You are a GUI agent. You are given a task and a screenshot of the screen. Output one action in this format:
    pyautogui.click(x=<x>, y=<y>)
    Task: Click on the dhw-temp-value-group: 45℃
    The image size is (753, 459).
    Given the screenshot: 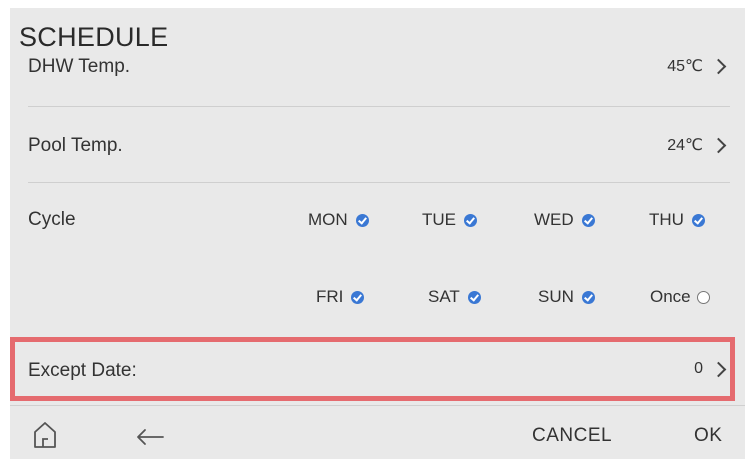 What is the action you would take?
    pyautogui.click(x=698, y=66)
    